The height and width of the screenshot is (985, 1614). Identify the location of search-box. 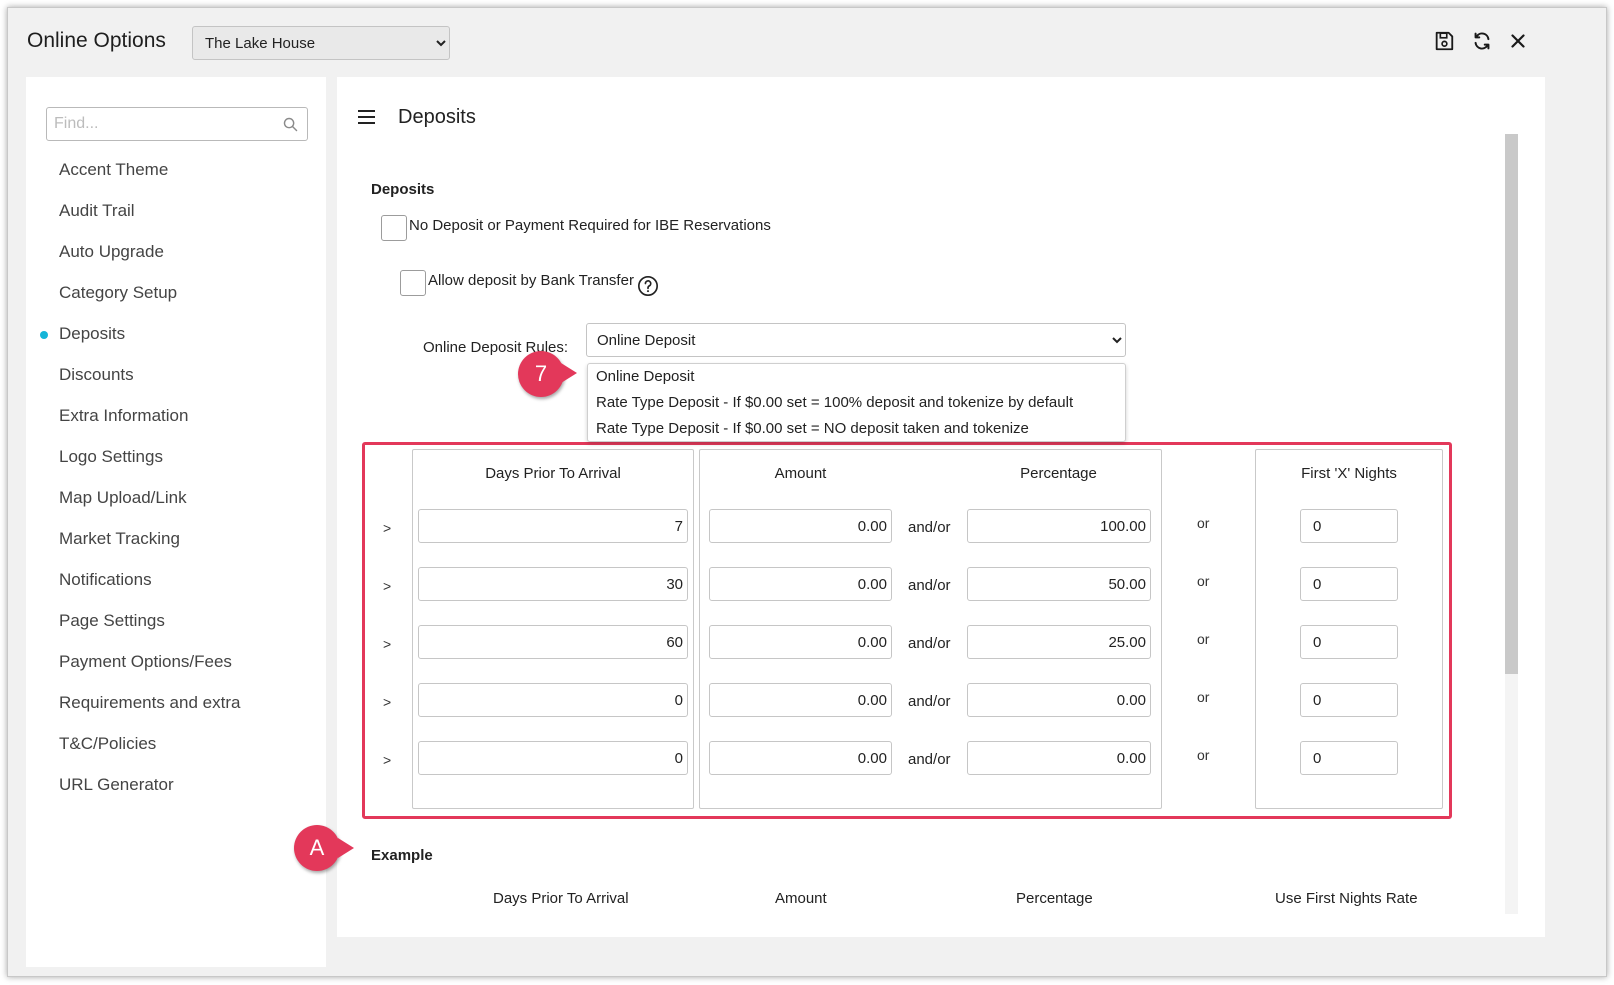
(177, 124).